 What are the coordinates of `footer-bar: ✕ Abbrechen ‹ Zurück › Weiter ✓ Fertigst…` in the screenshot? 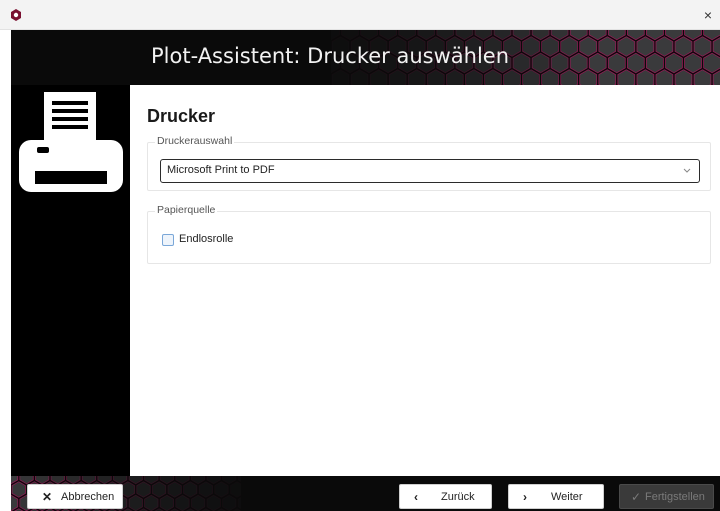 It's located at (365, 493).